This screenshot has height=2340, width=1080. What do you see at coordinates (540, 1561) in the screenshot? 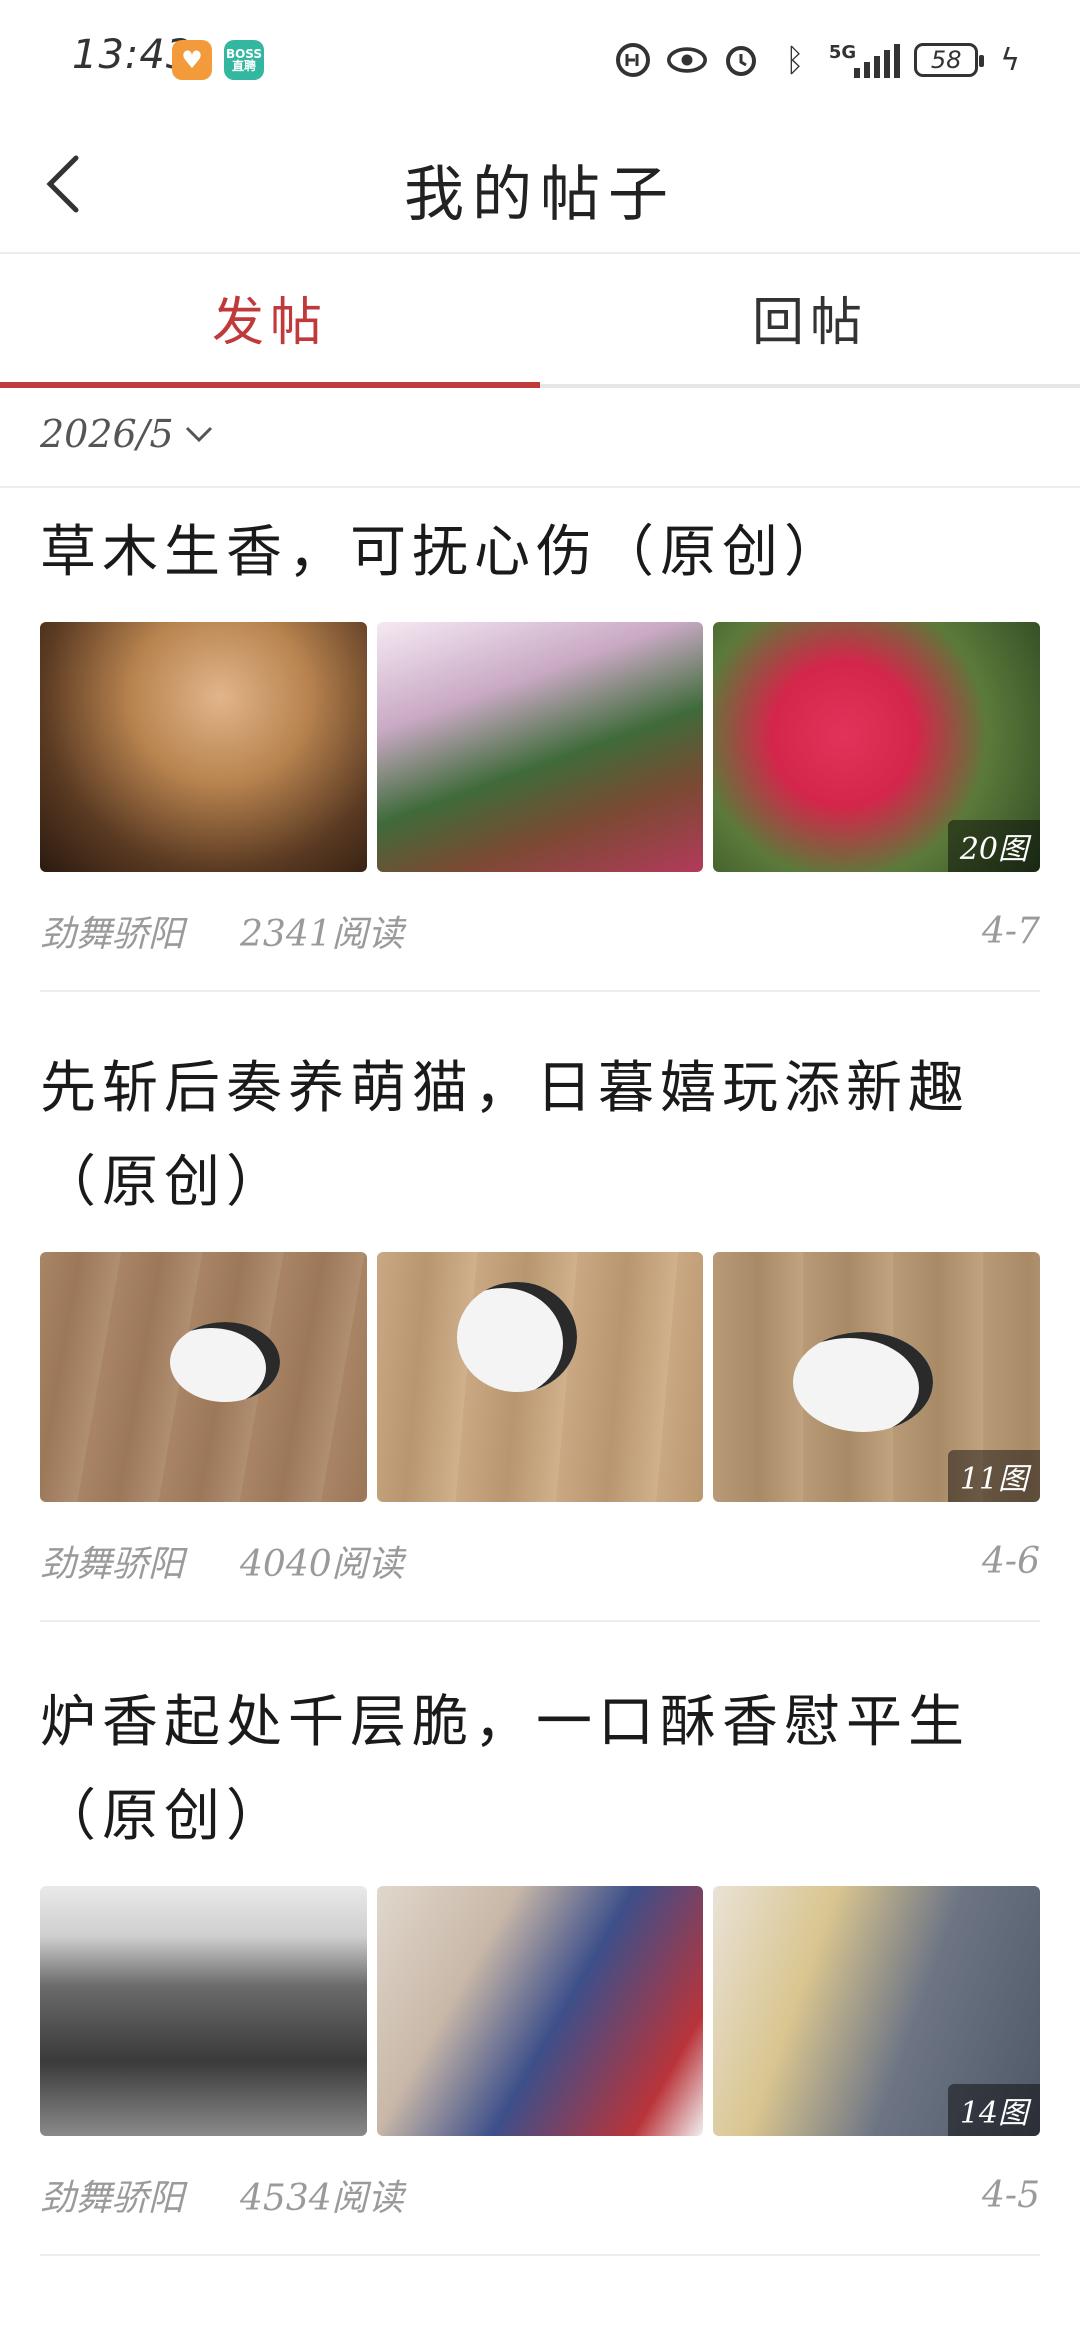
I see `post-meta: 劲舞骄阳 4040阅读 4-6` at bounding box center [540, 1561].